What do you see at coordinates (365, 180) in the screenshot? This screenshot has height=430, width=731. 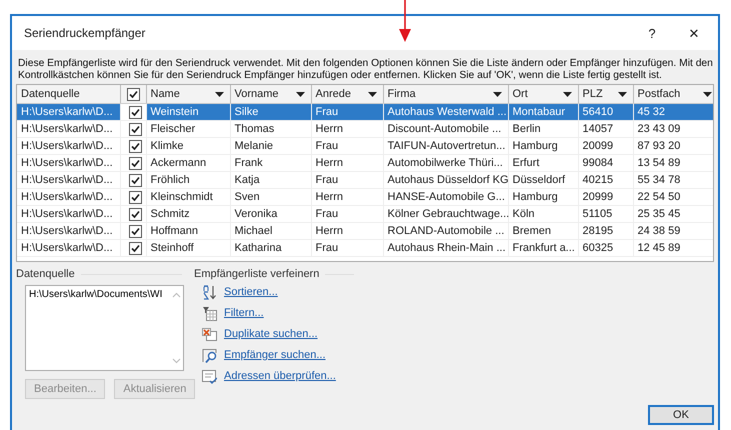 I see `table-row: H:\Users\karlw\D... Fröhlich Katja Frau Autohaus Düsseldorf KG Düsseldorf 40215 55 34 78` at bounding box center [365, 180].